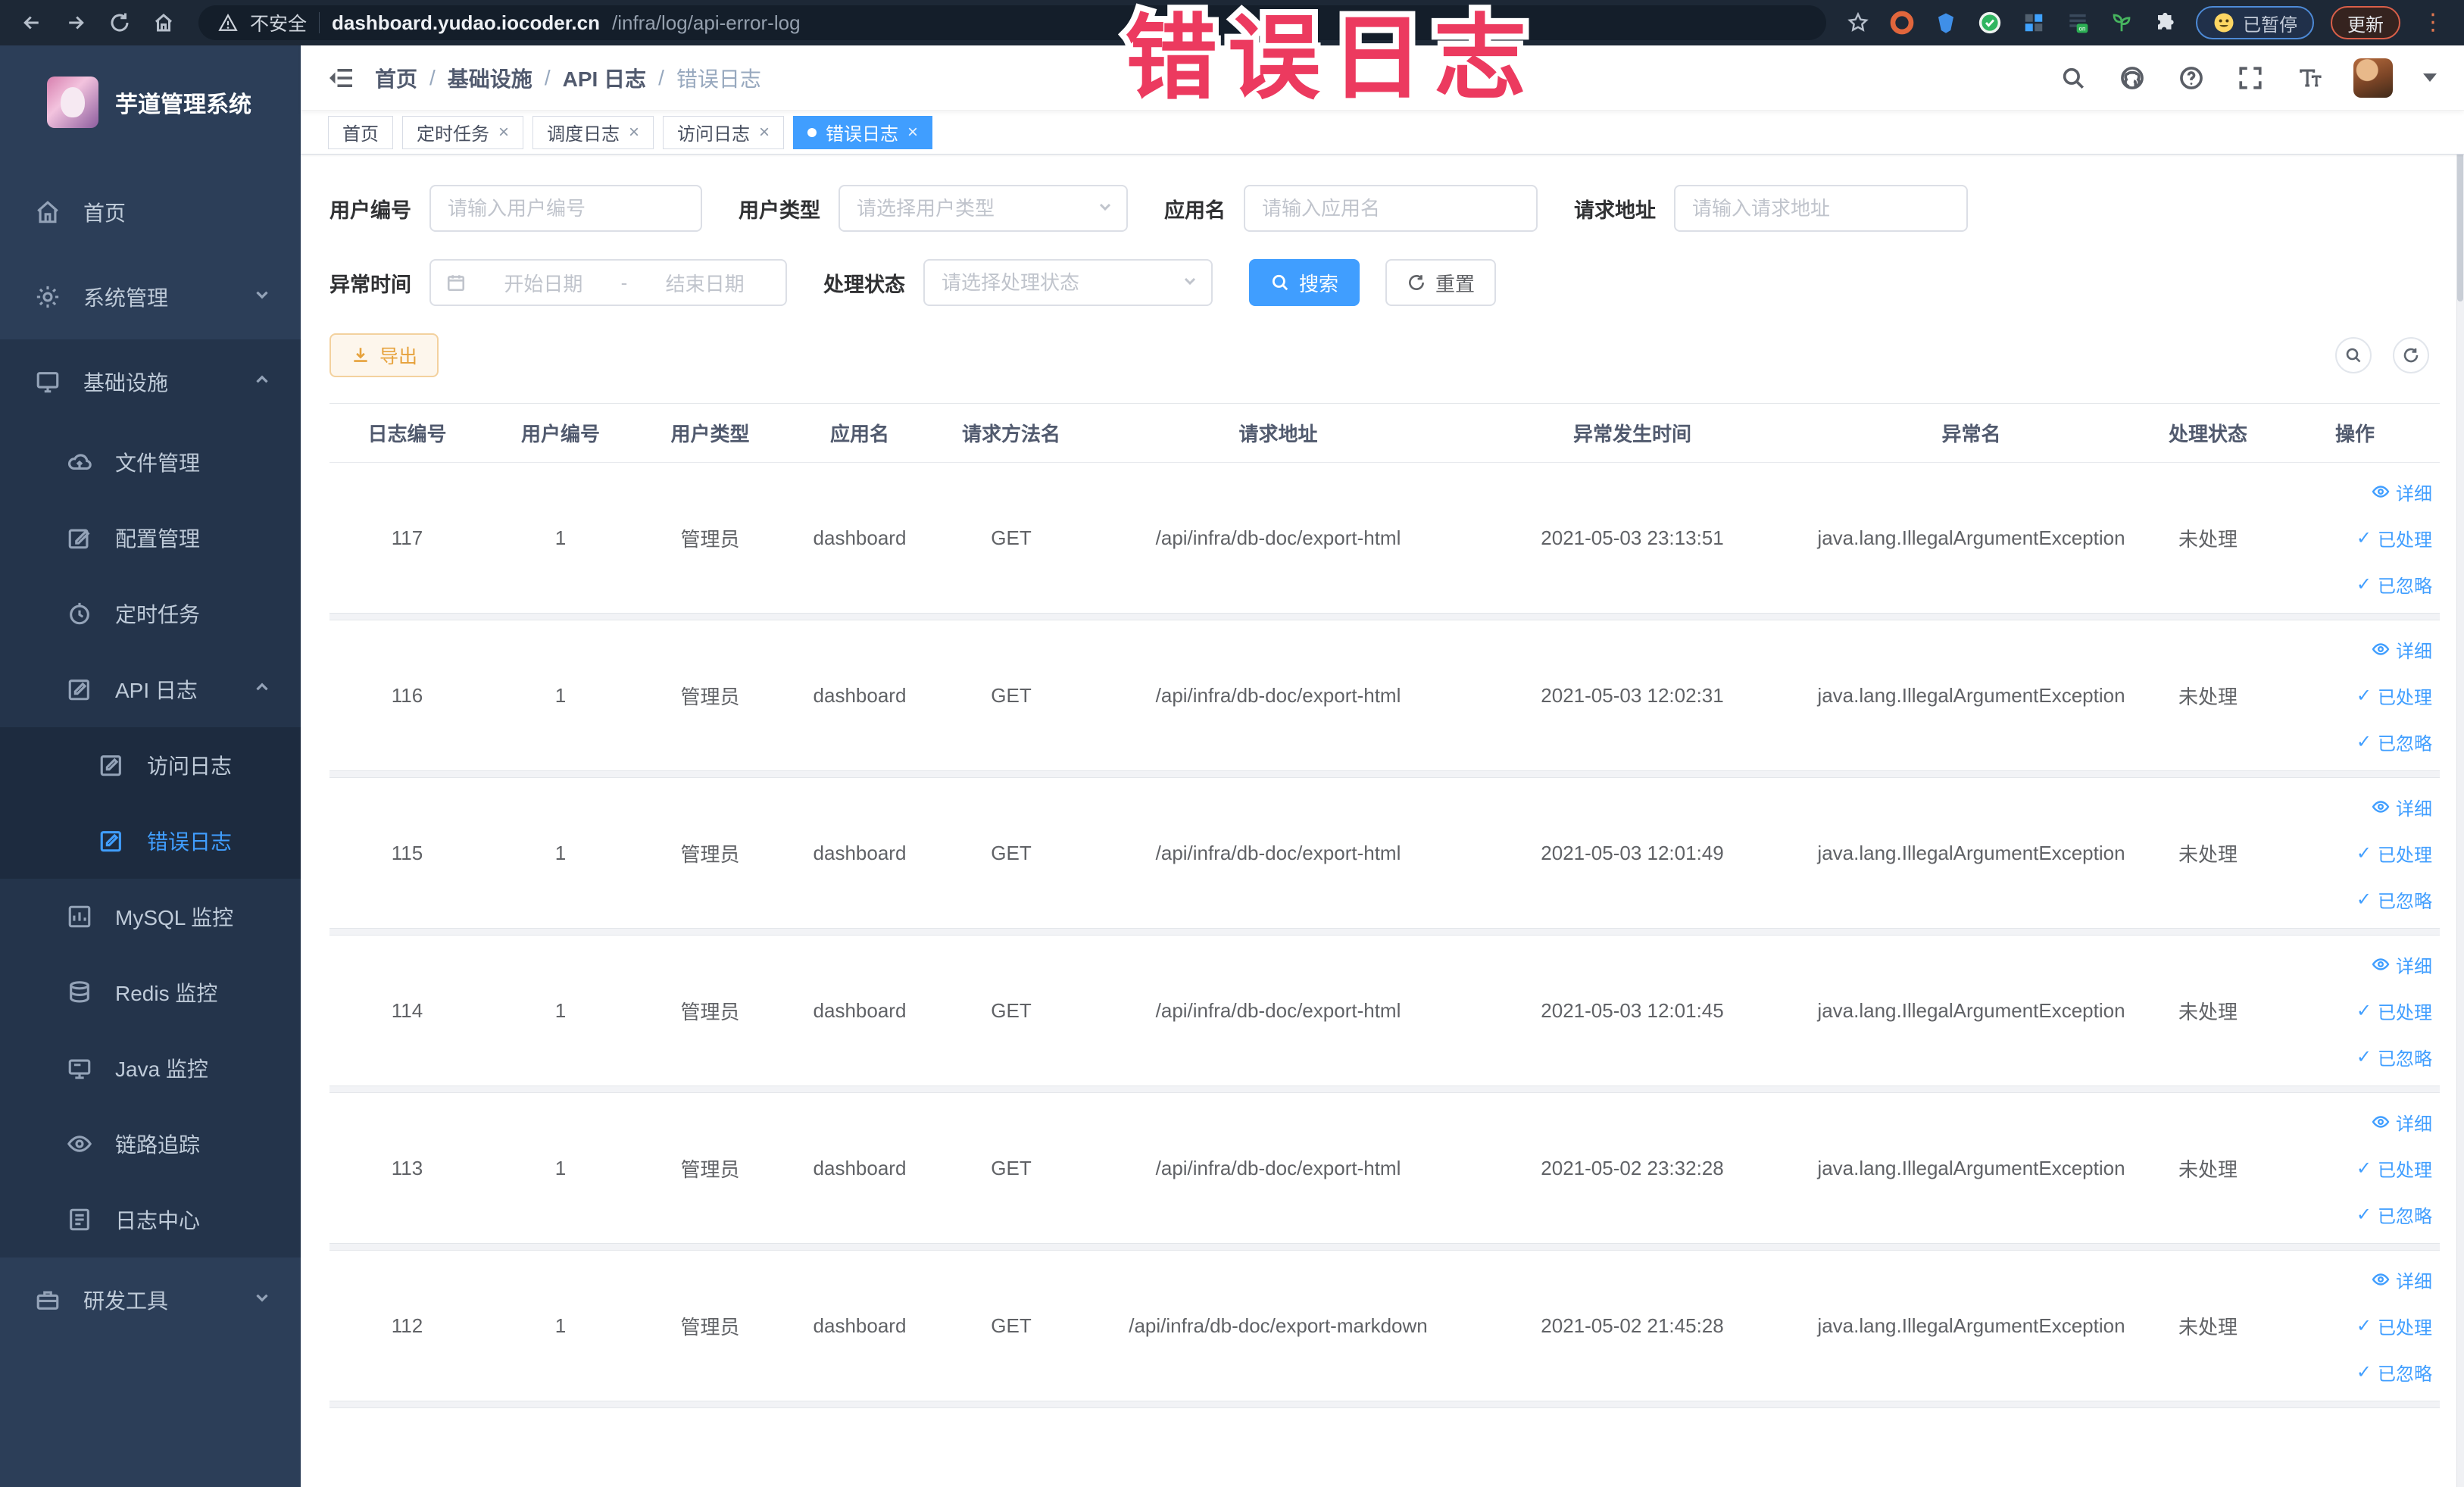 Image resolution: width=2464 pixels, height=1487 pixels. I want to click on sidebar-item-api-log: API 日志, so click(150, 689).